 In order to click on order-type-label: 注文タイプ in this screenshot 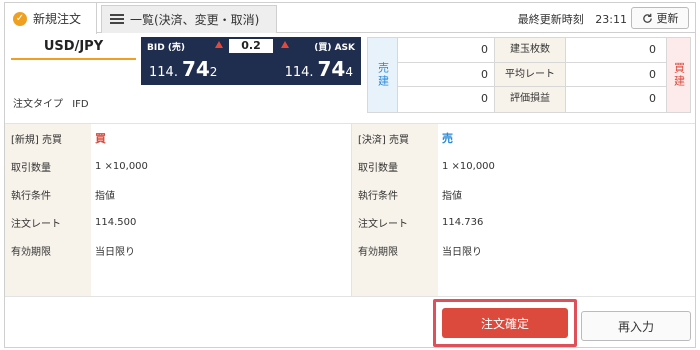, I will do `click(38, 104)`.